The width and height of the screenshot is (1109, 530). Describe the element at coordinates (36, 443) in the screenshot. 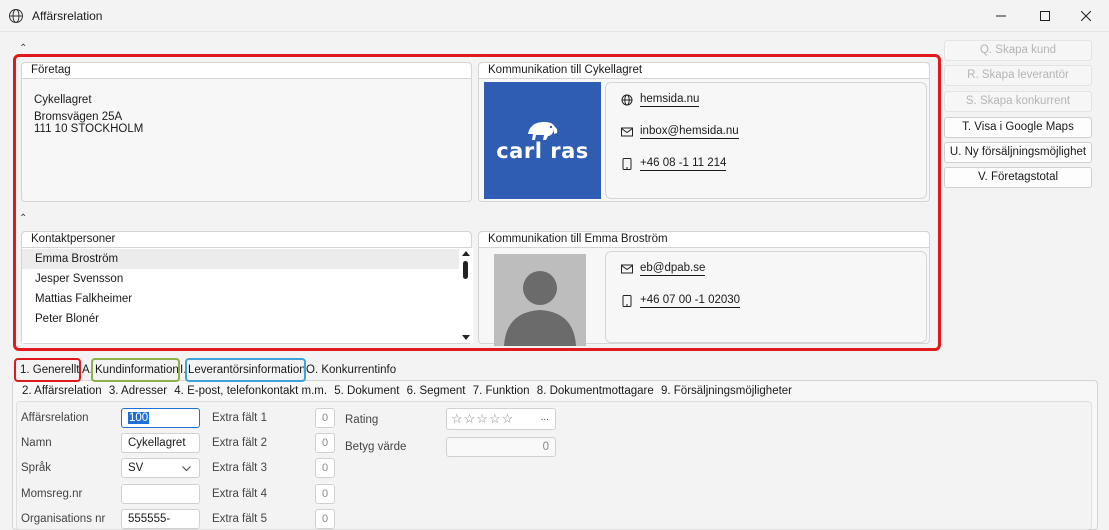

I see `namn-label: Namn` at that location.